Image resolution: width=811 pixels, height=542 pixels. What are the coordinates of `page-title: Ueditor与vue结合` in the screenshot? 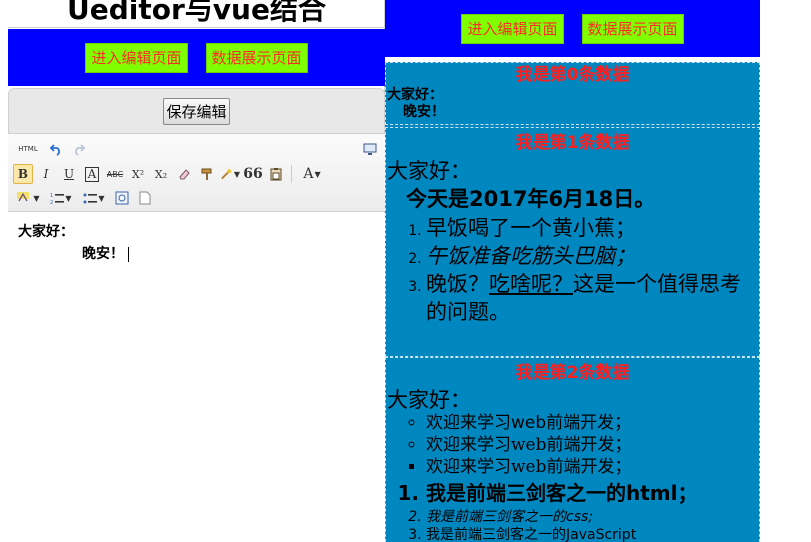 It's located at (196, 14).